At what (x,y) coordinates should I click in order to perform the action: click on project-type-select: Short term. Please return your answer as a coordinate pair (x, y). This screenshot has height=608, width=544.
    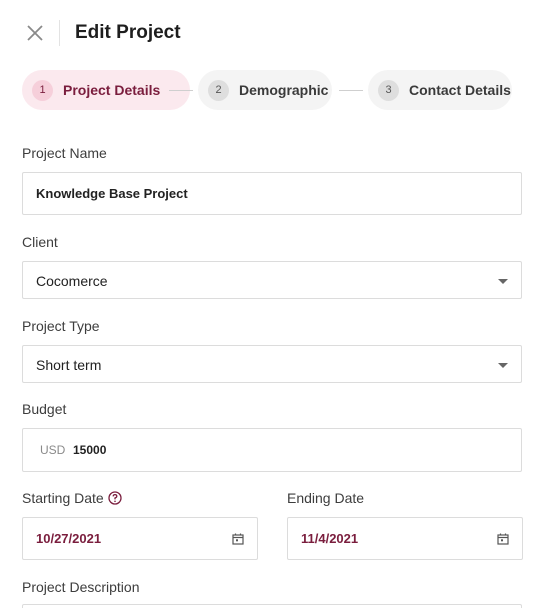
    Looking at the image, I should click on (272, 364).